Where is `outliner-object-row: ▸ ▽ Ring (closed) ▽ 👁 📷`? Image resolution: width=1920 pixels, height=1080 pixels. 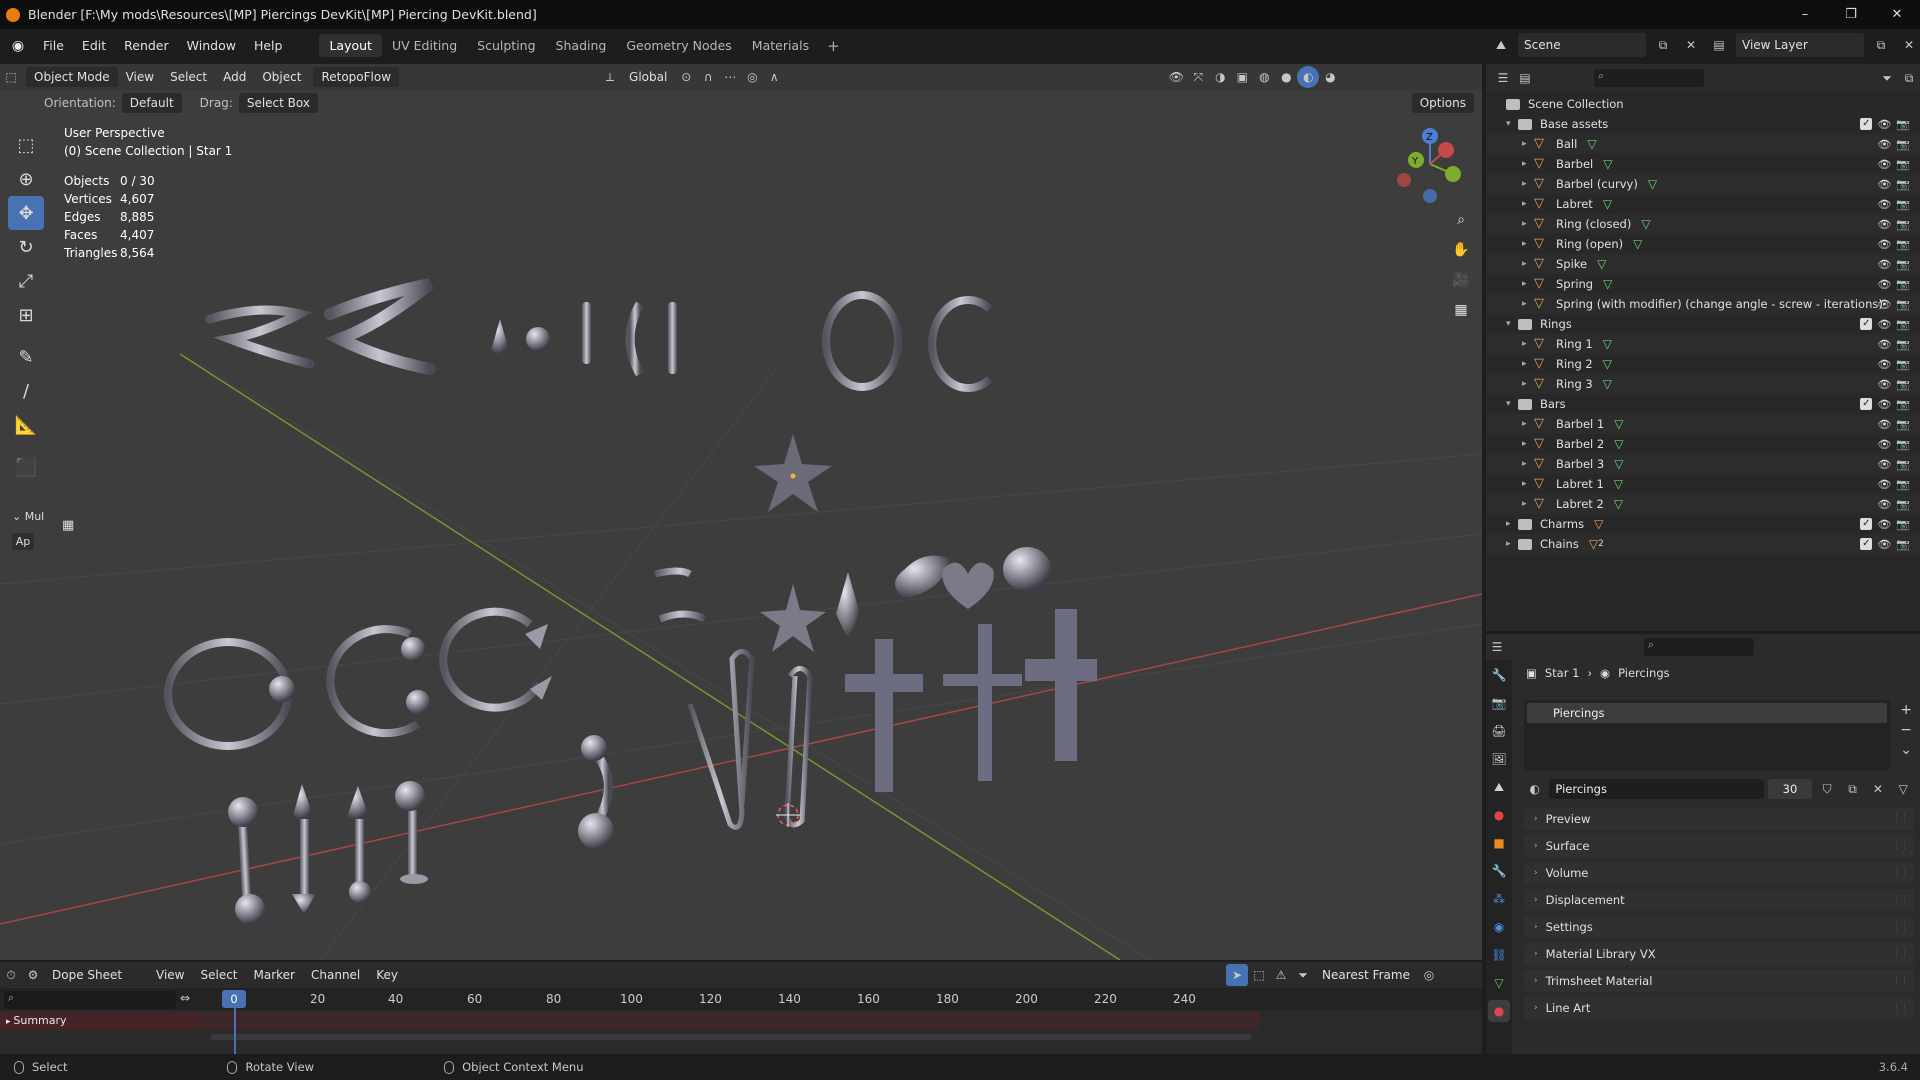 outliner-object-row: ▸ ▽ Ring (closed) ▽ 👁 📷 is located at coordinates (1703, 224).